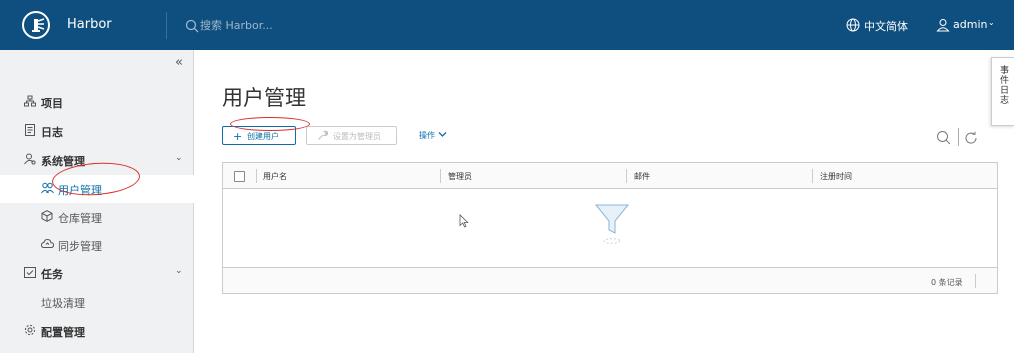  What do you see at coordinates (264, 98) in the screenshot?
I see `page-title: 用户管理` at bounding box center [264, 98].